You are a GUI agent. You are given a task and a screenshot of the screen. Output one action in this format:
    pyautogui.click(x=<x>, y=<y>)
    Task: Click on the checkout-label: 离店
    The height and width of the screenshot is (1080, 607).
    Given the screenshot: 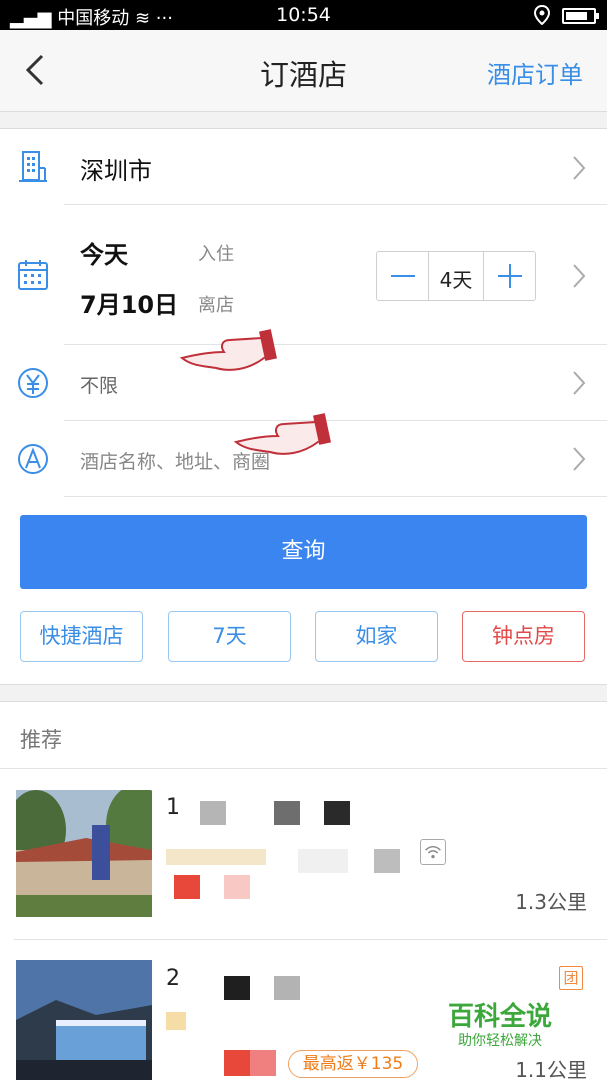 What is the action you would take?
    pyautogui.click(x=216, y=305)
    